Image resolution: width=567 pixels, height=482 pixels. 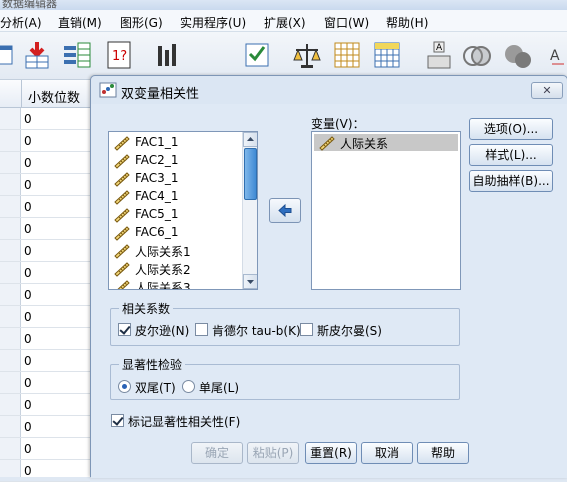 What do you see at coordinates (557, 55) in the screenshot?
I see `spelling-icon: A` at bounding box center [557, 55].